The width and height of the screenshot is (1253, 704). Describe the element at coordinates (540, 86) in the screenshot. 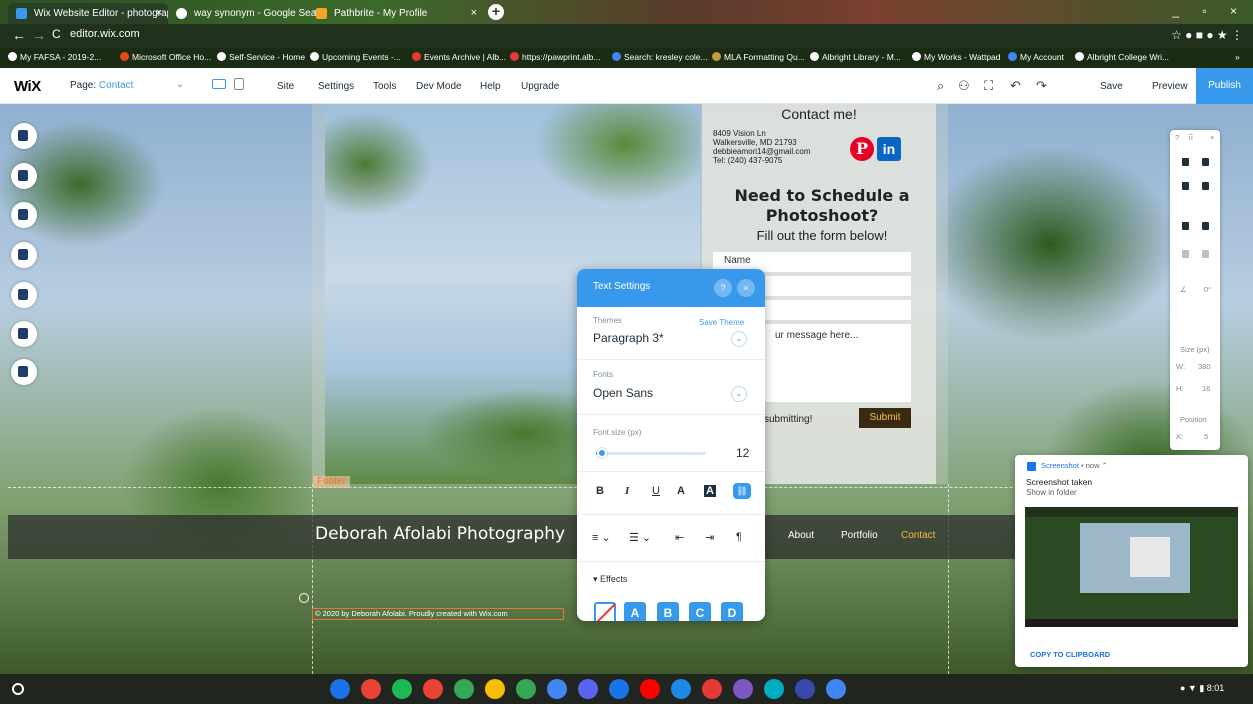

I see `menu-upgrade: Upgrade` at that location.